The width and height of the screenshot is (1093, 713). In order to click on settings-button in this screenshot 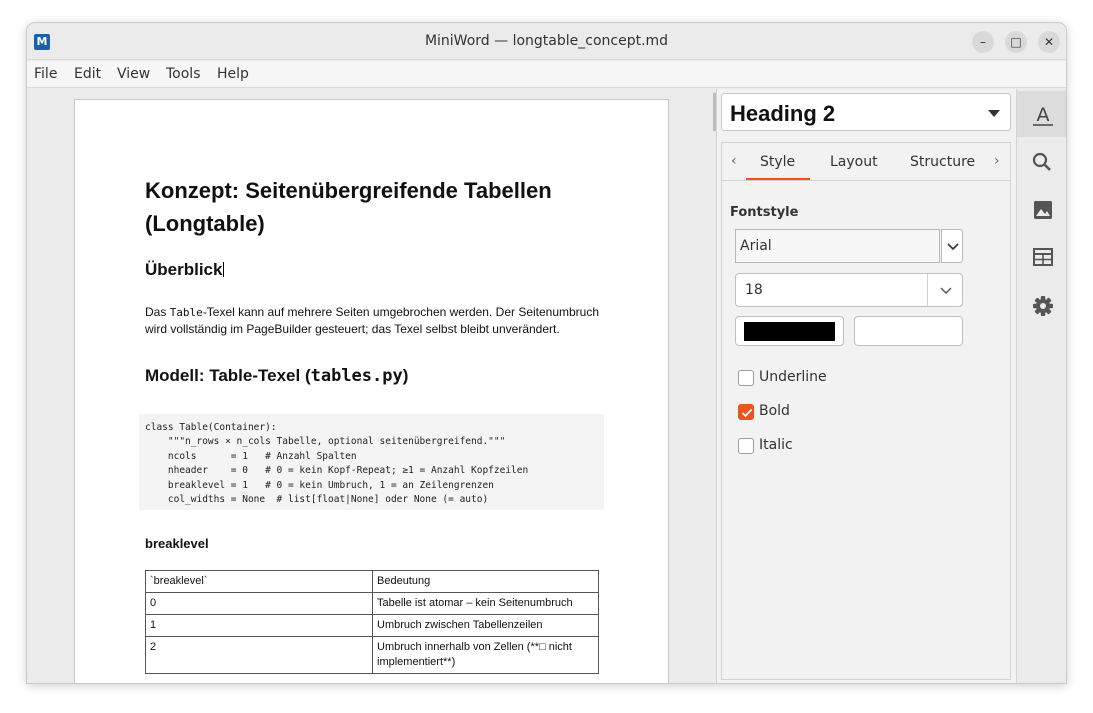, I will do `click(1041, 306)`.